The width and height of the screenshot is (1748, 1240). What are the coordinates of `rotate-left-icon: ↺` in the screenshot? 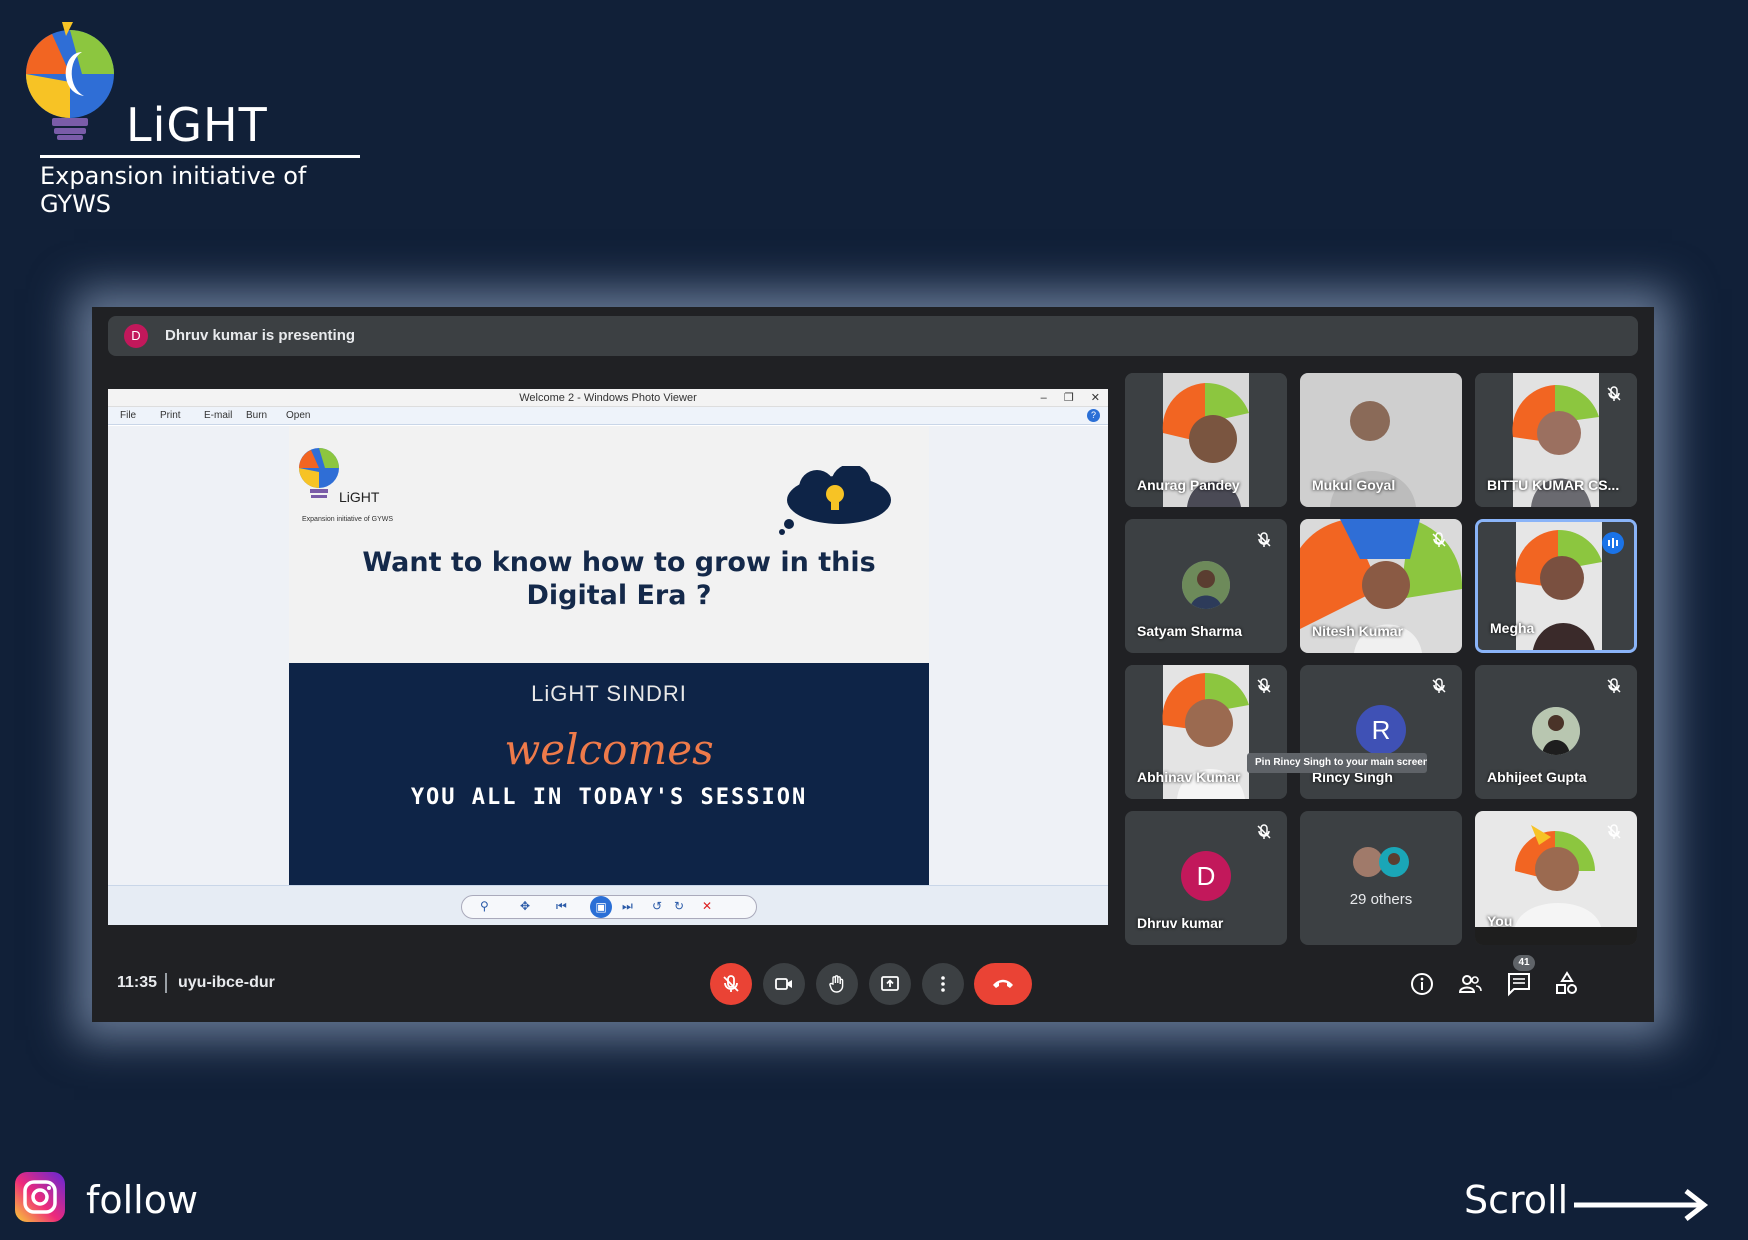 It's located at (657, 906).